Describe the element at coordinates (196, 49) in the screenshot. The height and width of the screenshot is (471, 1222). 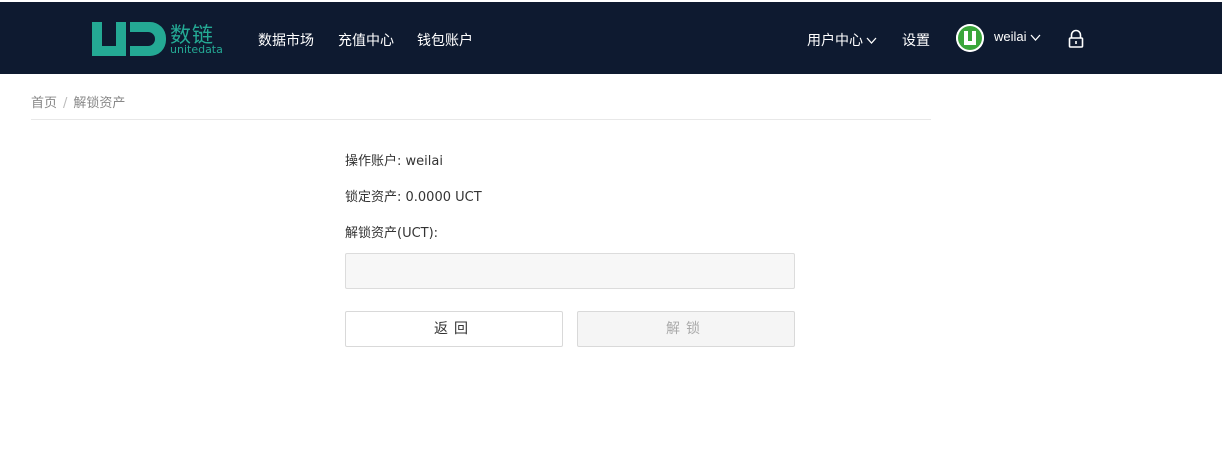
I see `logo-english-text: unitedata` at that location.